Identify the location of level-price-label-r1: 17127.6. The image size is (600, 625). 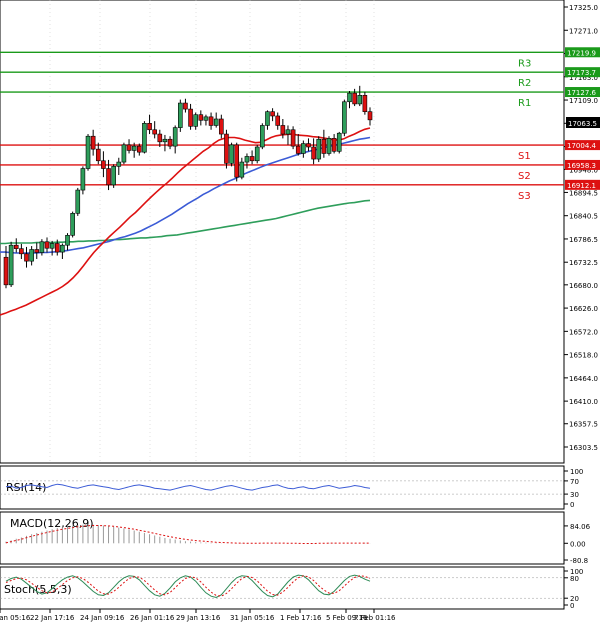
(581, 93).